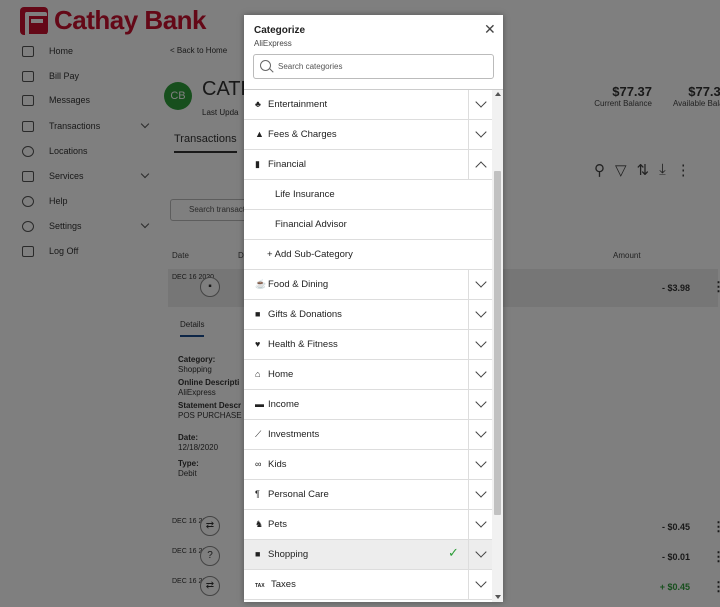 This screenshot has width=720, height=607. I want to click on gift-icon: ■, so click(258, 314).